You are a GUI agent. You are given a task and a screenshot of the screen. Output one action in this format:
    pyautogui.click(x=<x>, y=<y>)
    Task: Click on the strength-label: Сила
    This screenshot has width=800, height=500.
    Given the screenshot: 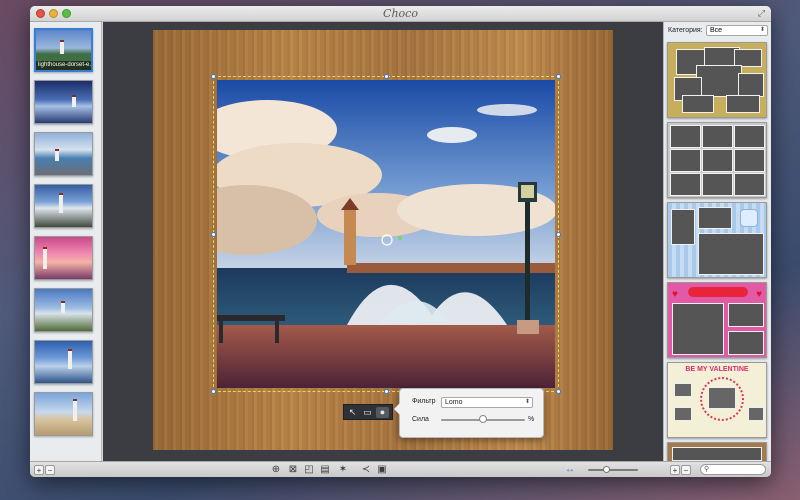 What is the action you would take?
    pyautogui.click(x=420, y=419)
    